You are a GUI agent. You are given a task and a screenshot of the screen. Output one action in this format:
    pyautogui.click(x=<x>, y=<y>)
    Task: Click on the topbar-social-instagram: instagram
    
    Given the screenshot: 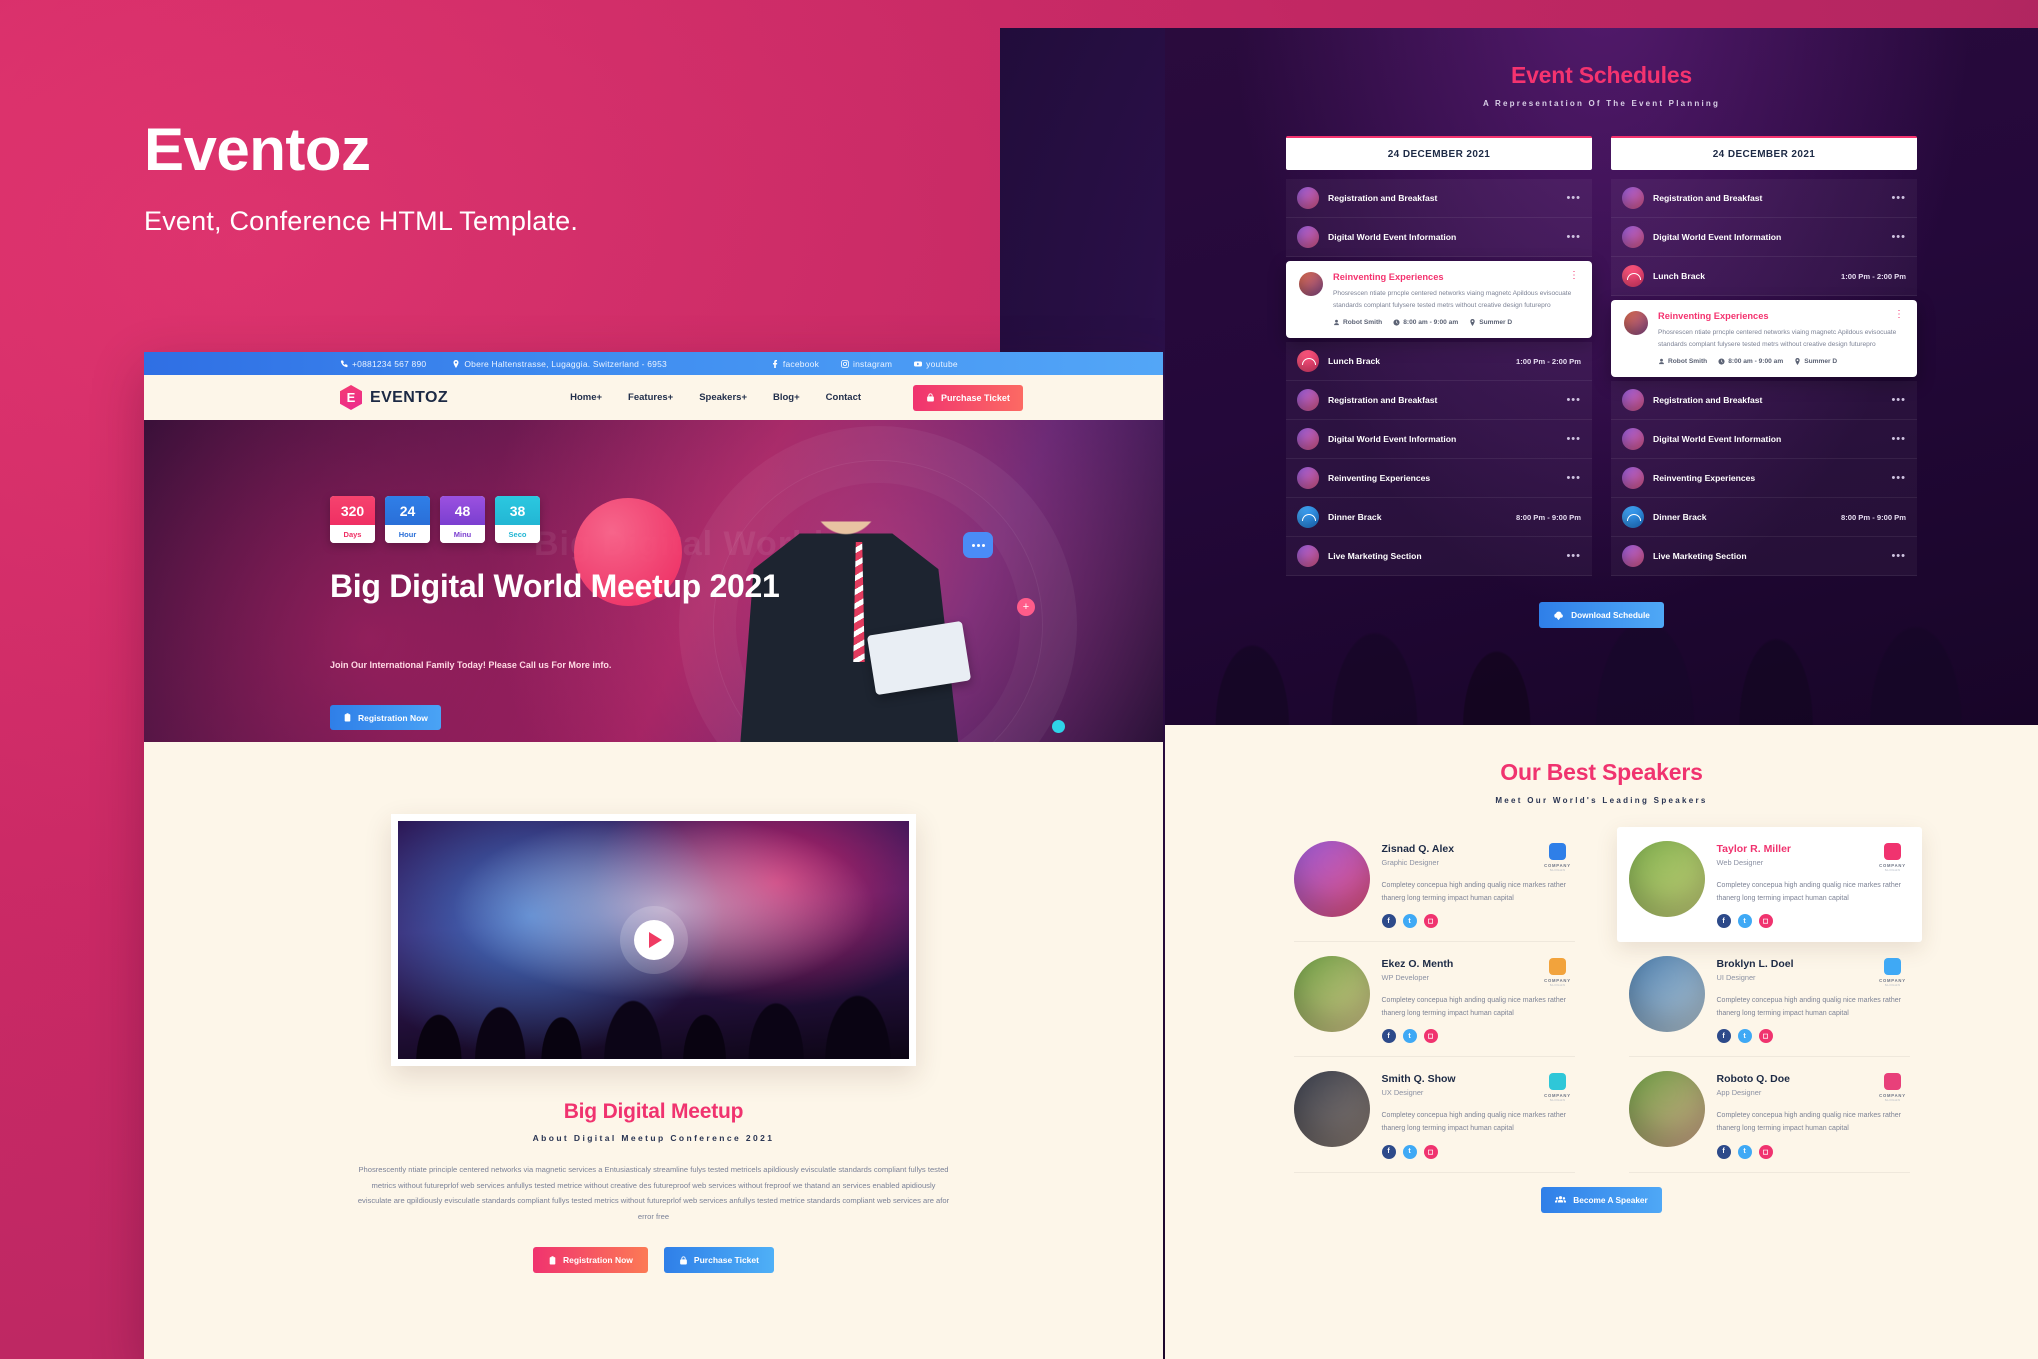 What is the action you would take?
    pyautogui.click(x=866, y=364)
    